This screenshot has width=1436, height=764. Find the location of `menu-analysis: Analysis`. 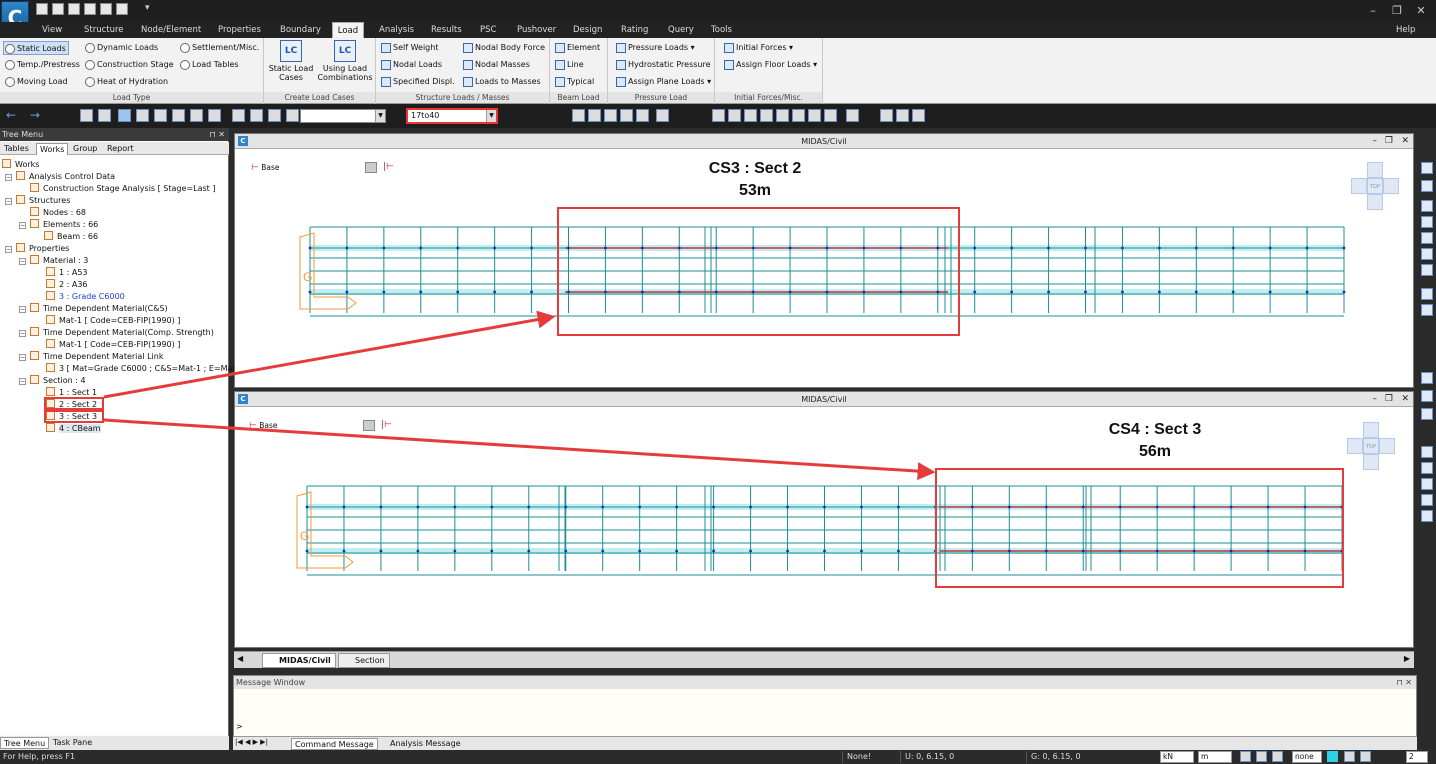

menu-analysis: Analysis is located at coordinates (396, 30).